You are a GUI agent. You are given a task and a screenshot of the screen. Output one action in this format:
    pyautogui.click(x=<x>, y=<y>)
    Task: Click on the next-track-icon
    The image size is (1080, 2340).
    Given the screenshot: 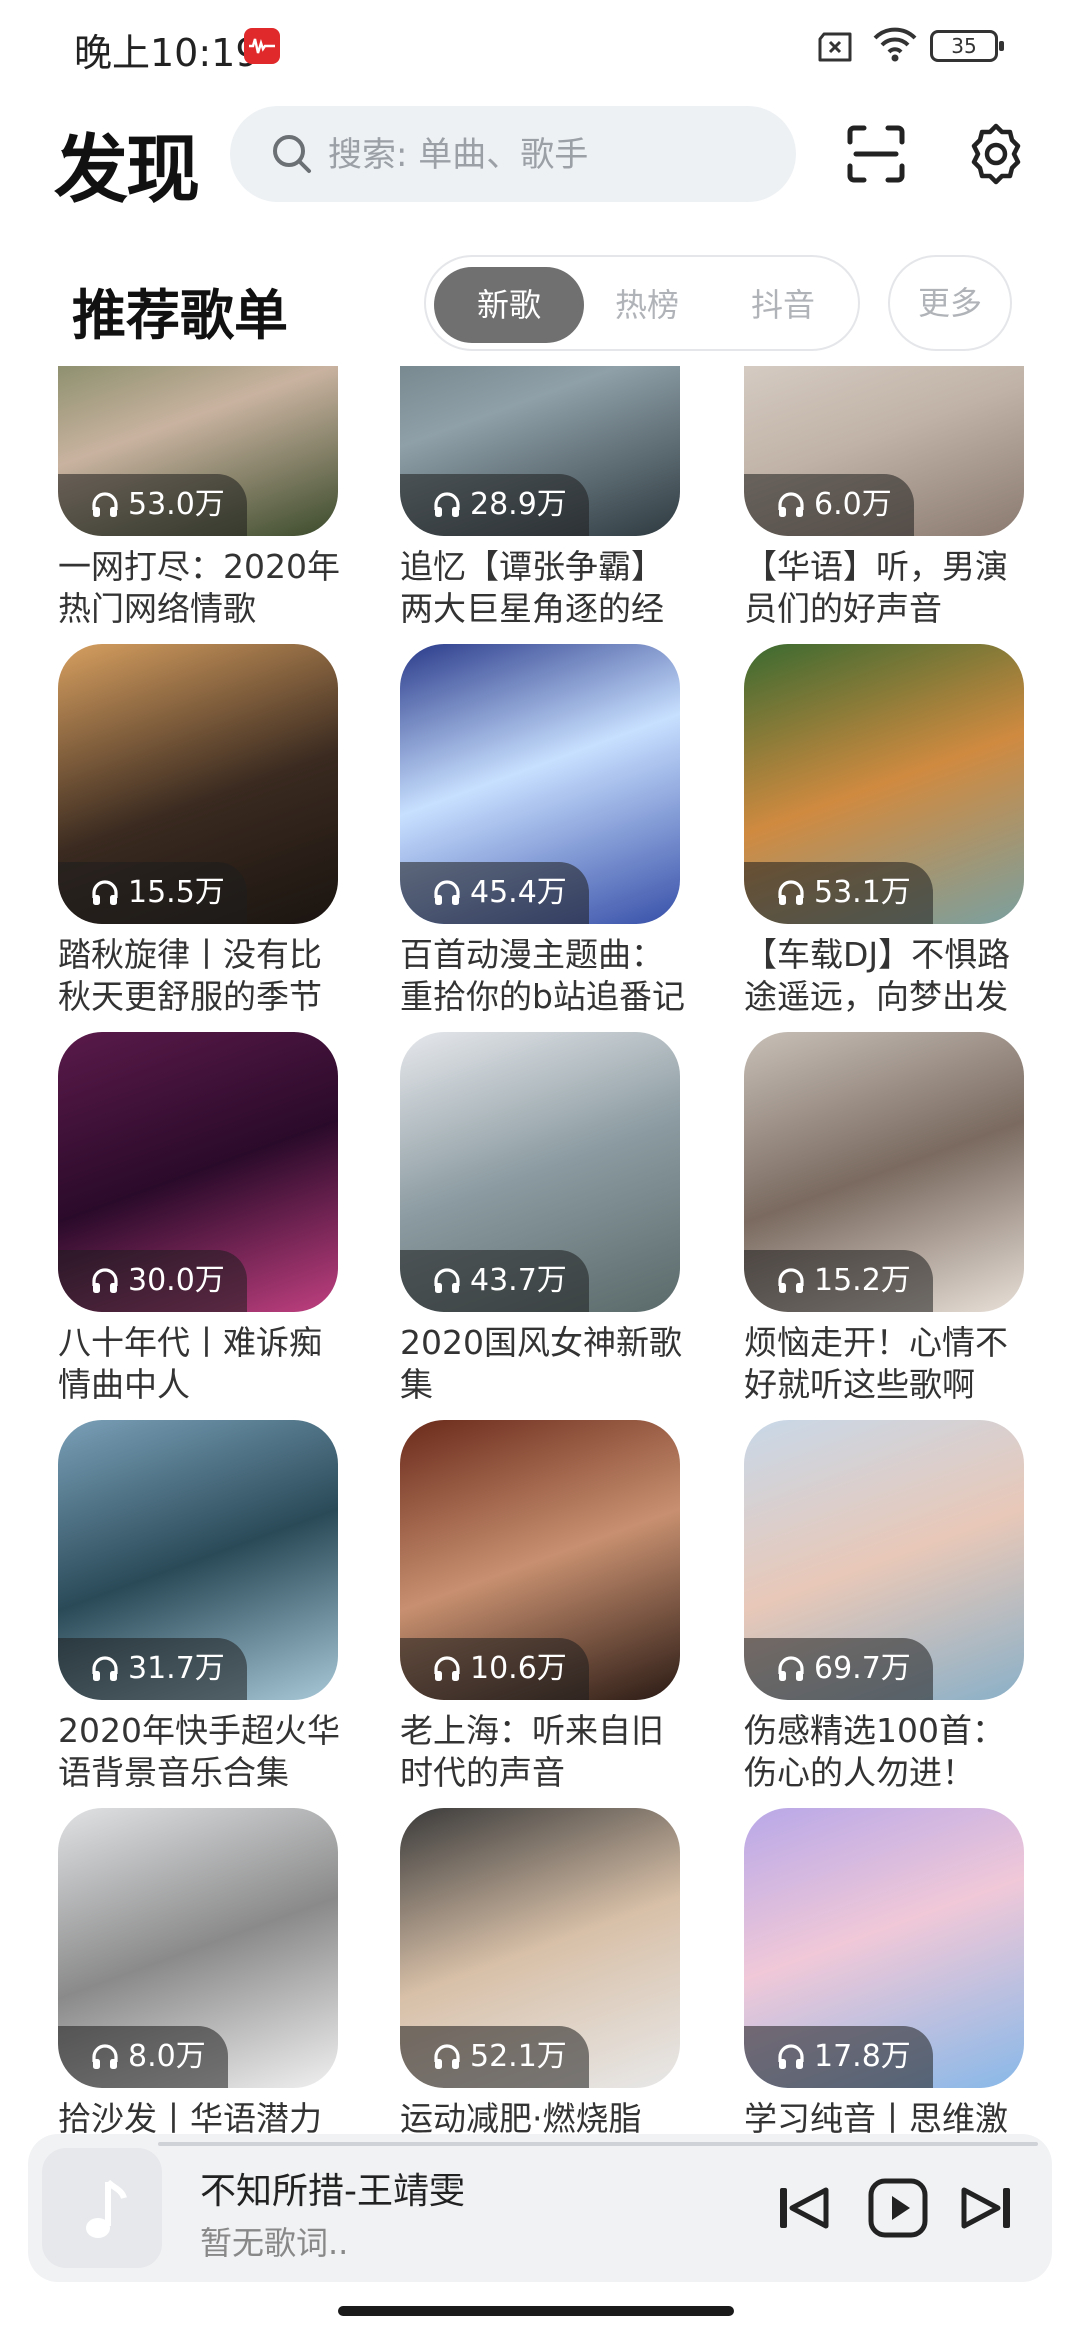 What is the action you would take?
    pyautogui.click(x=987, y=2208)
    